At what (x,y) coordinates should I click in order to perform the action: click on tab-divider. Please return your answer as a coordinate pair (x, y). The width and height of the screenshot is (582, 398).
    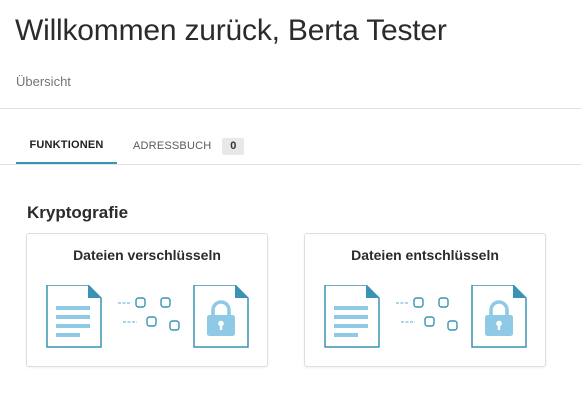
    Looking at the image, I should click on (291, 164).